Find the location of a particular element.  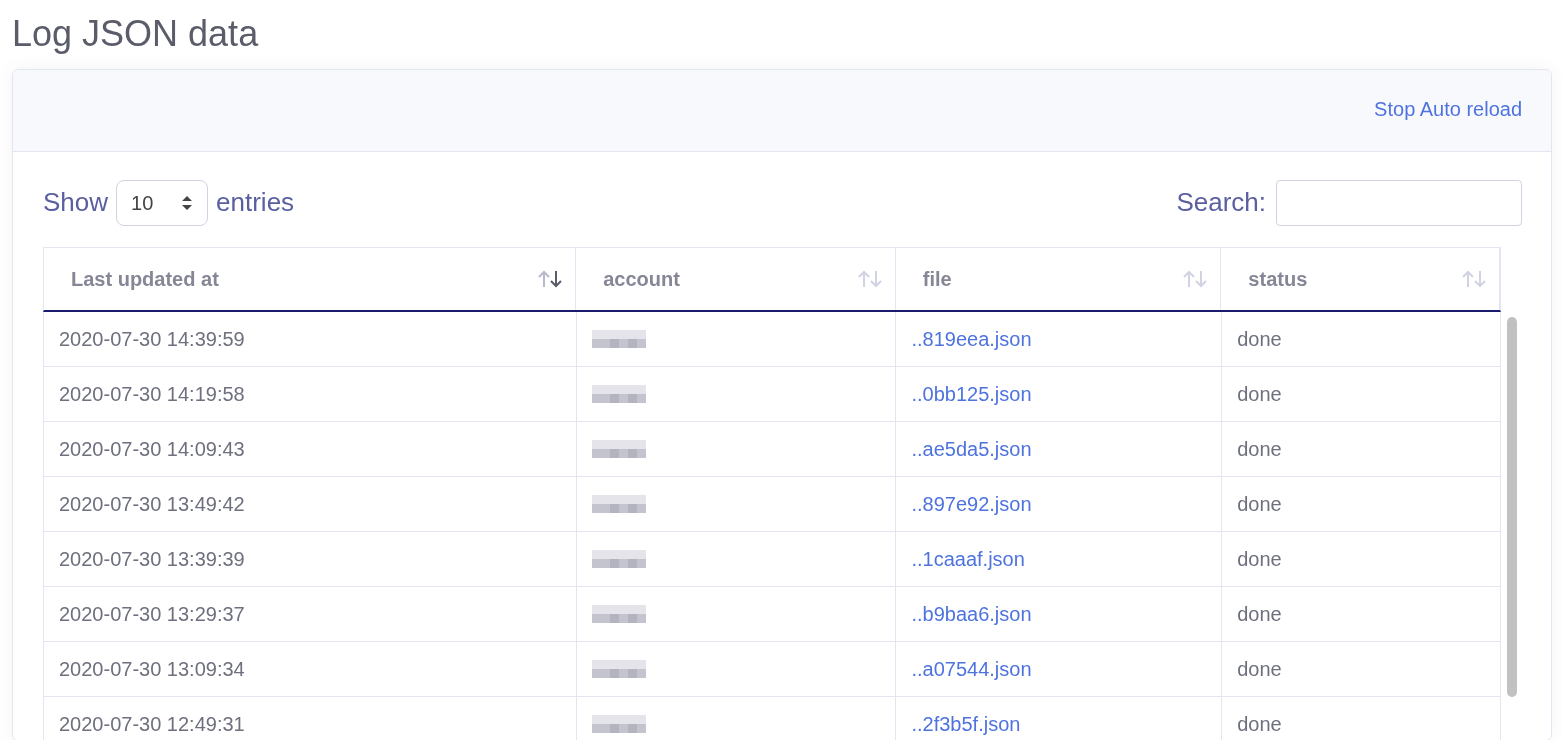

search-label: Search: is located at coordinates (1221, 203).